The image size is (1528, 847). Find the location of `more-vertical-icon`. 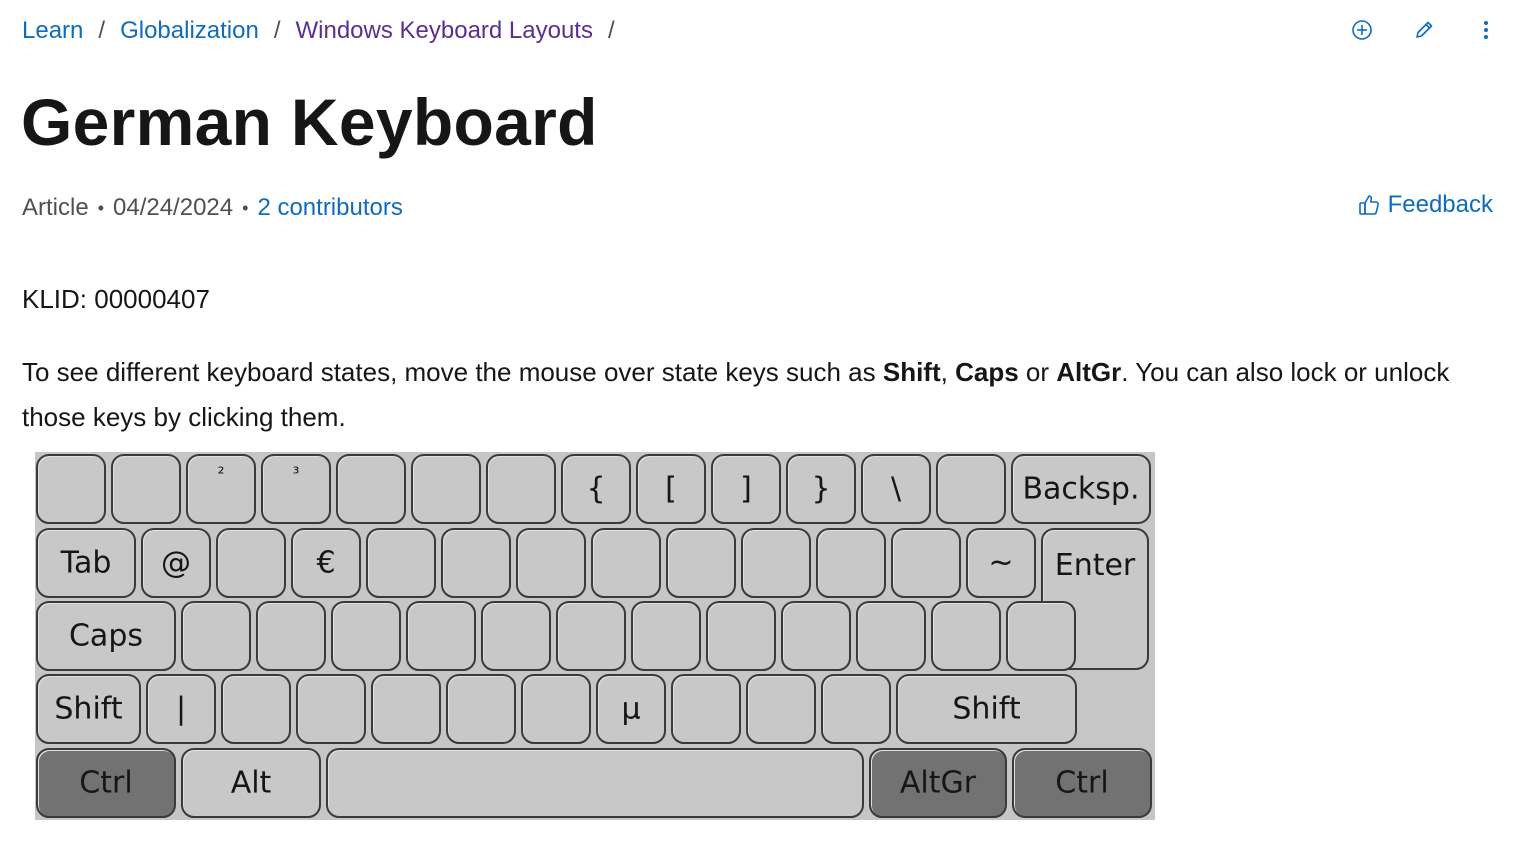

more-vertical-icon is located at coordinates (1486, 30).